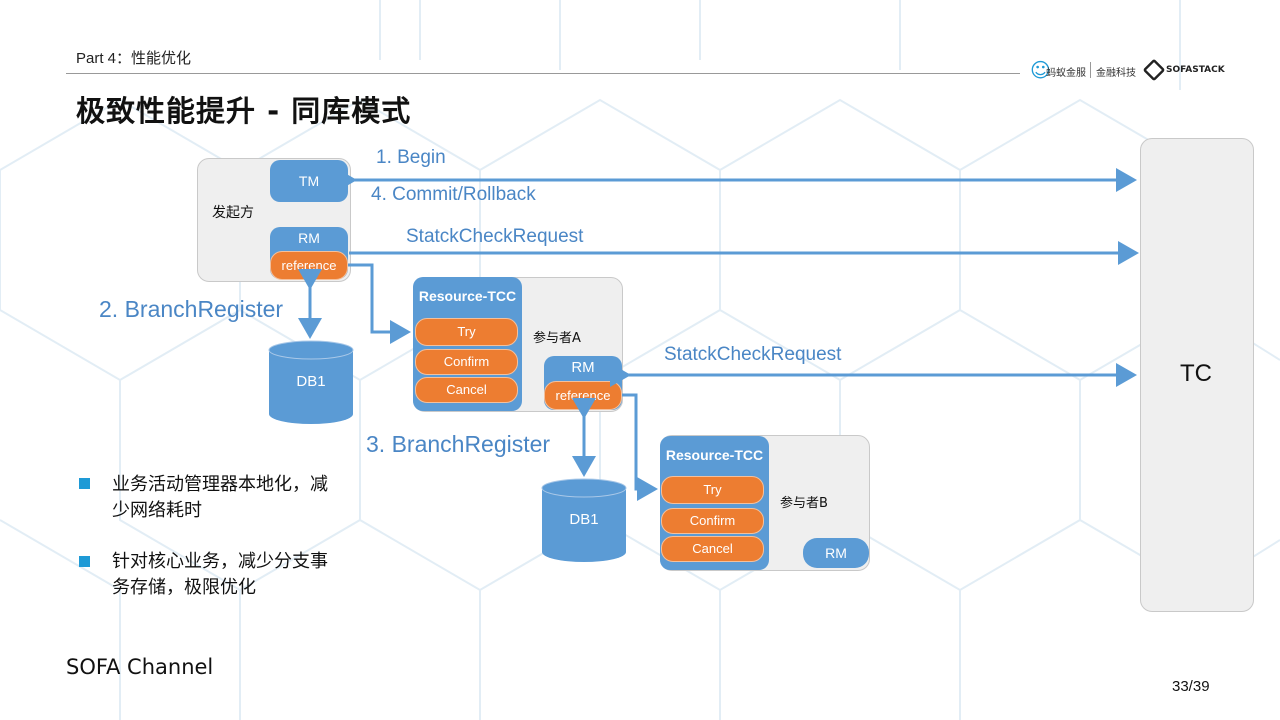  I want to click on tm-node: TM, so click(309, 181).